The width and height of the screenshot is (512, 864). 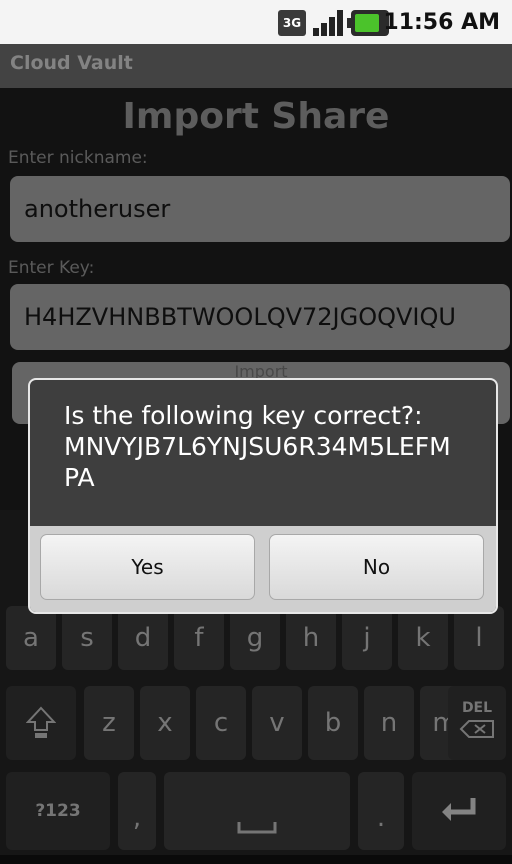 I want to click on yes-button: Yes, so click(x=147, y=567).